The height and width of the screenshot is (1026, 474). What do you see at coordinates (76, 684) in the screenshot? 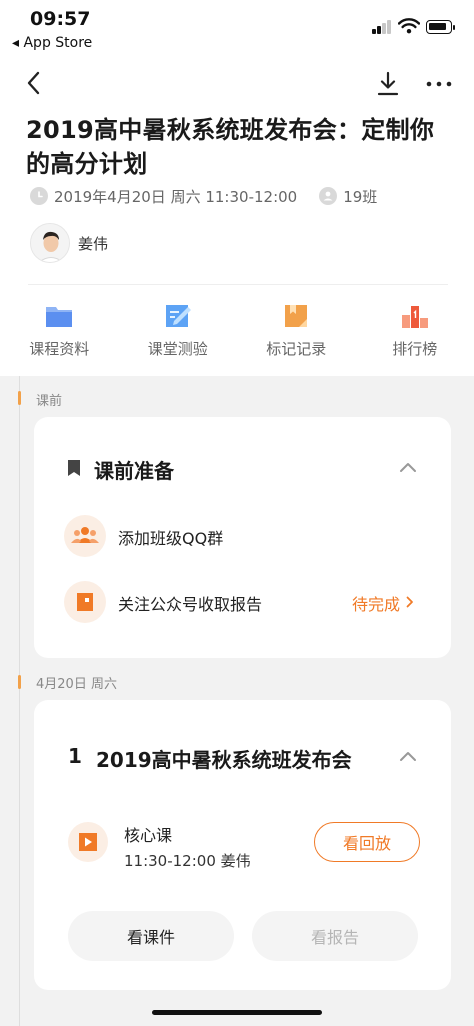
I see `section-label-date: 4月20日 周六` at bounding box center [76, 684].